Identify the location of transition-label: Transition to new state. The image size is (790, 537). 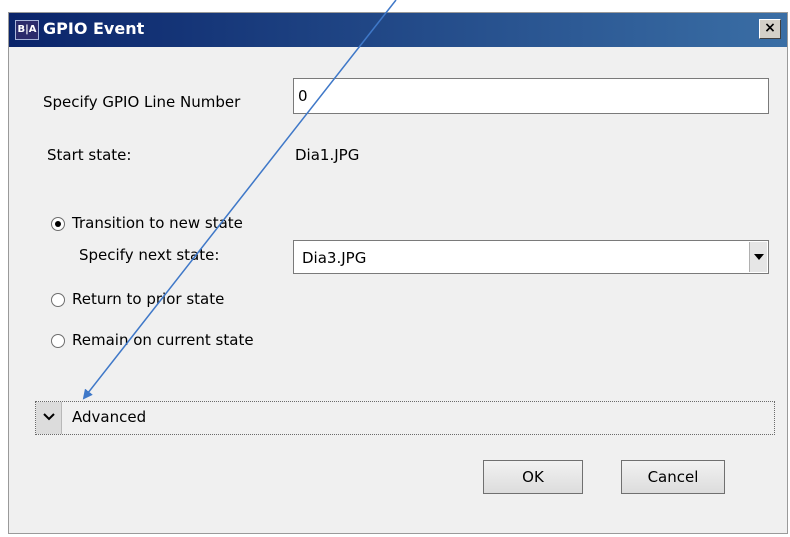
(157, 223).